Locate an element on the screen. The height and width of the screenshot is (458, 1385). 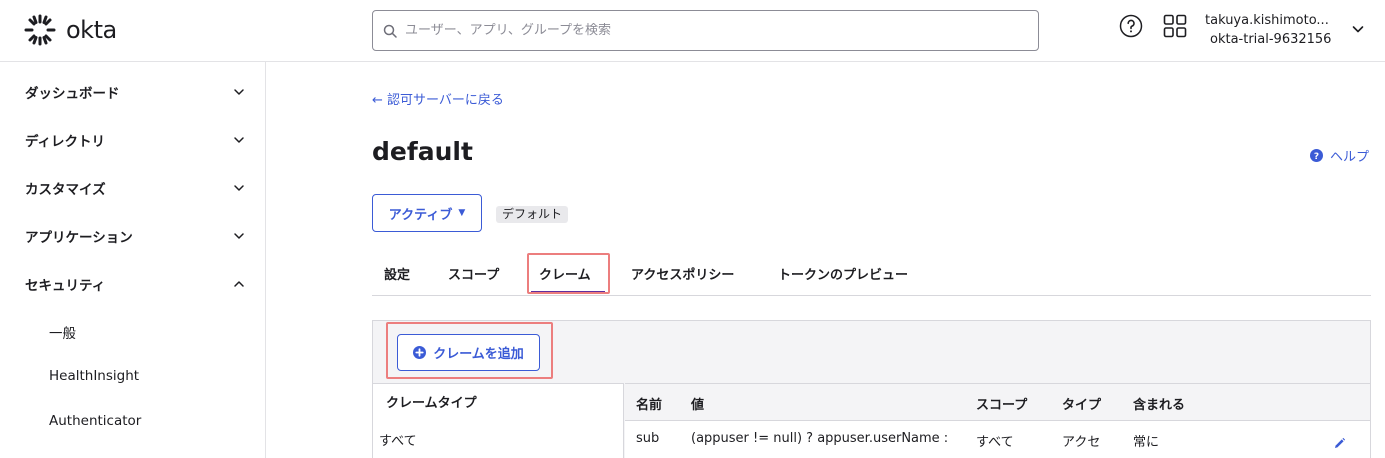
claim-type-all-option: すべて is located at coordinates (398, 439).